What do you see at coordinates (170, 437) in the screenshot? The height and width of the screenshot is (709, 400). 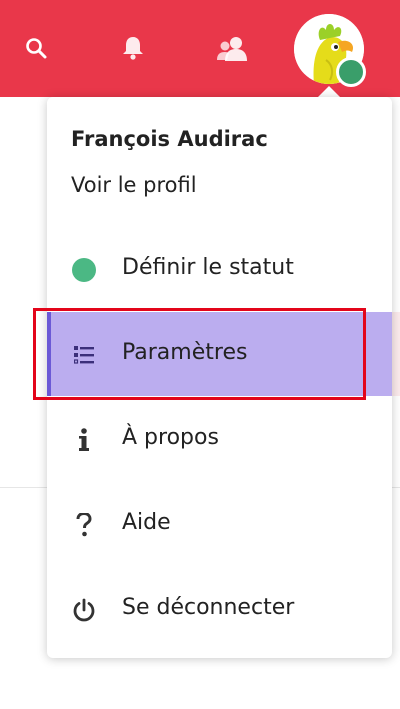 I see `menu-item-label: À propos` at bounding box center [170, 437].